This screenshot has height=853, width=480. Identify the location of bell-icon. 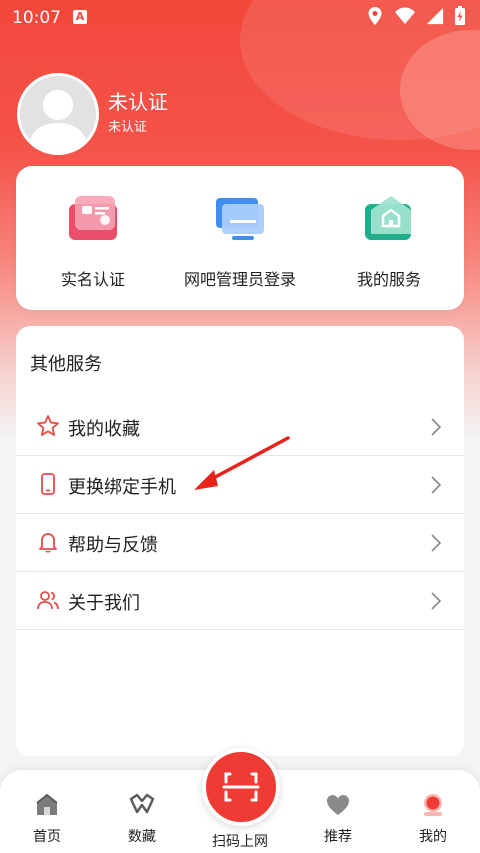
(48, 543).